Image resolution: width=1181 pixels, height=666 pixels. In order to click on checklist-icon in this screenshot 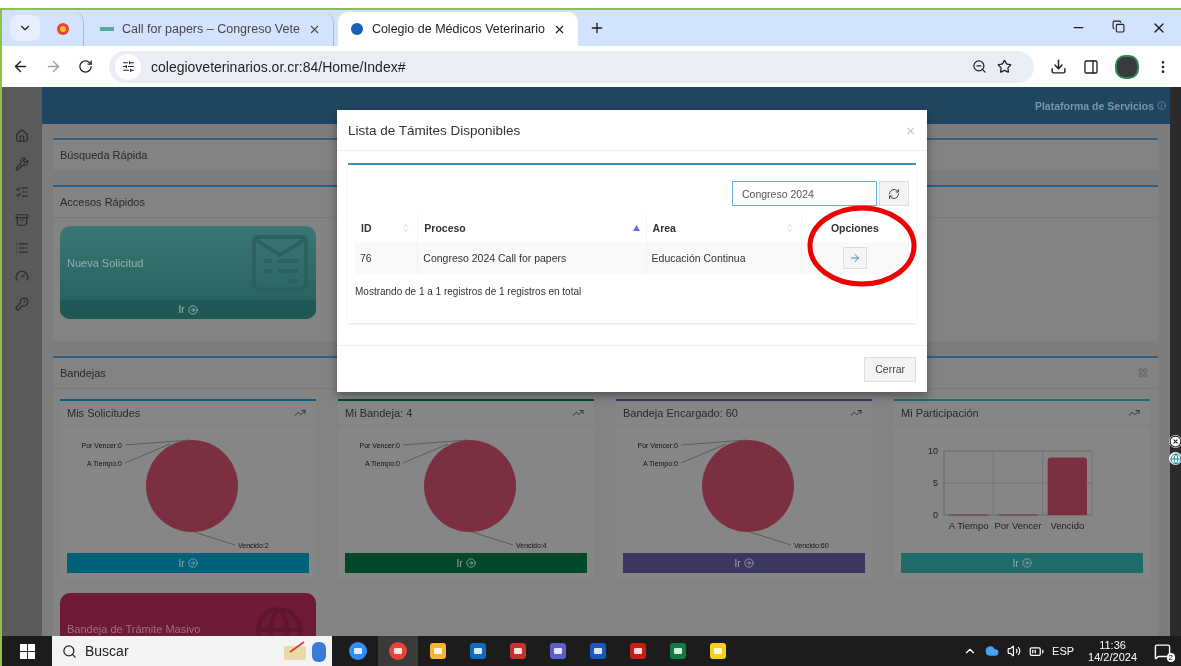, I will do `click(22, 192)`.